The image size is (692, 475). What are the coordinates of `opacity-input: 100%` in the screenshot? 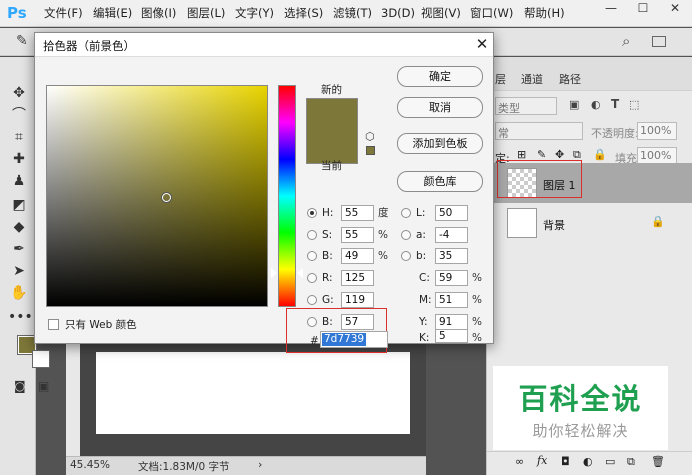 It's located at (657, 131).